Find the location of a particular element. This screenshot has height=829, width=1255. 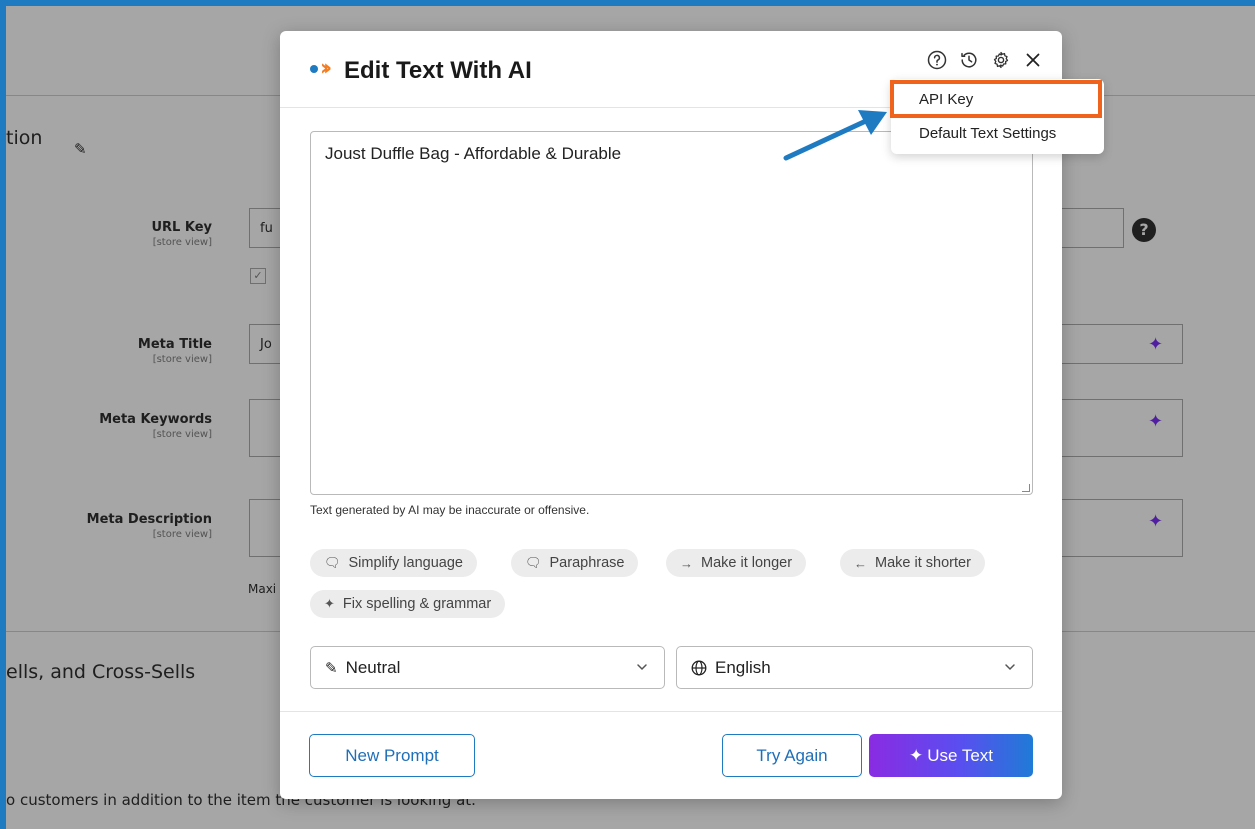

chip-label: Fix spelling & grammar is located at coordinates (417, 604).